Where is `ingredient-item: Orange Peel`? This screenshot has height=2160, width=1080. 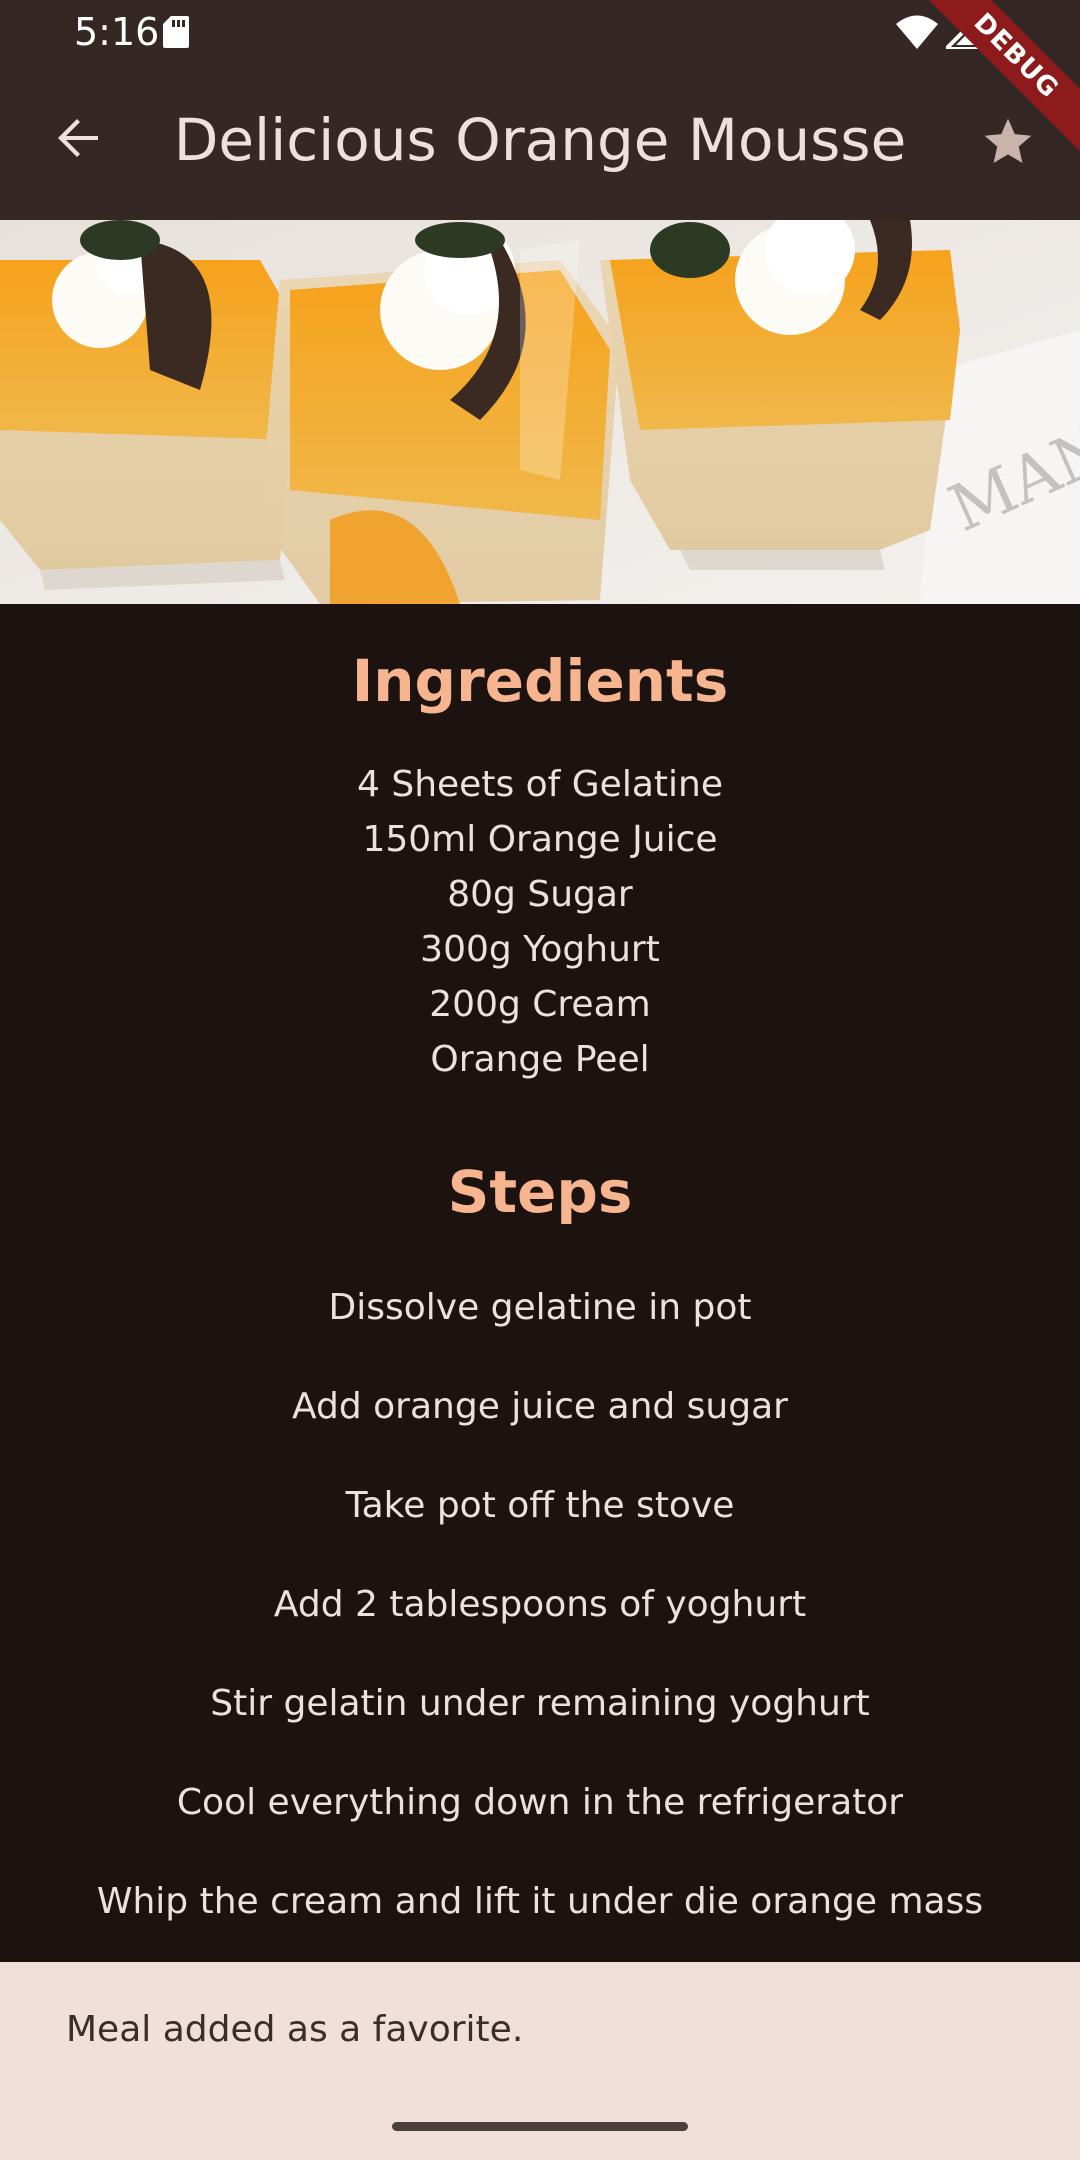 ingredient-item: Orange Peel is located at coordinates (540, 1059).